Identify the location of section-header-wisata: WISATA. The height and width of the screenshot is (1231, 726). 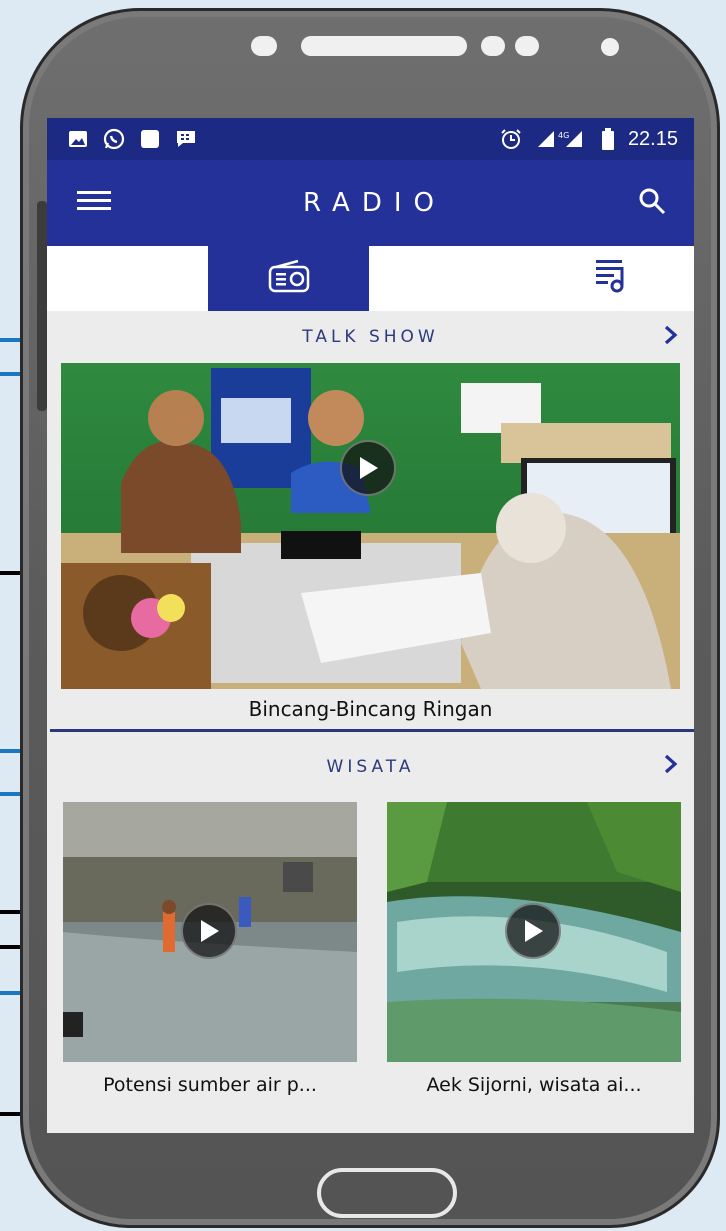
(370, 767).